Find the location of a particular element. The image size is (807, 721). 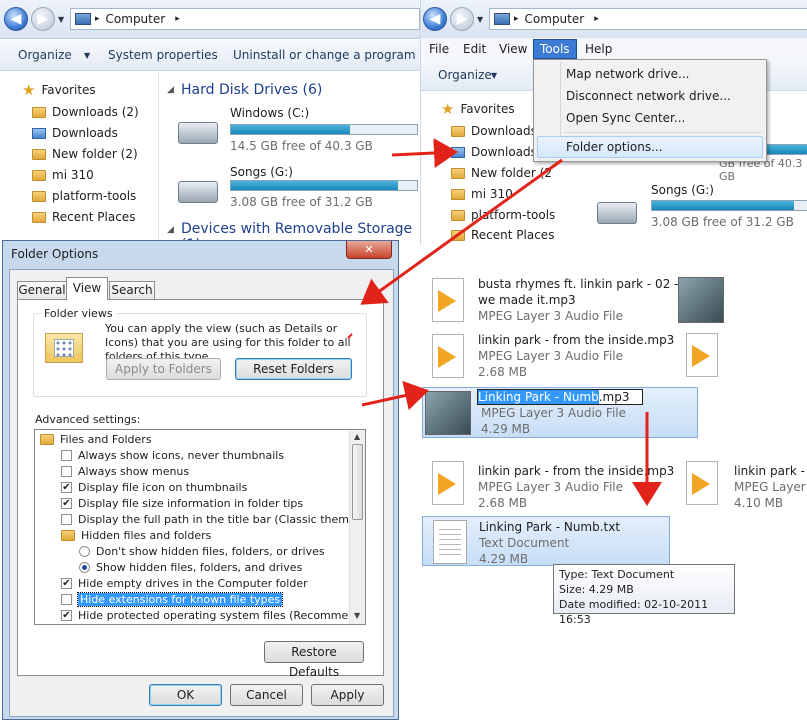

annotation-mark is located at coordinates (350, 336).